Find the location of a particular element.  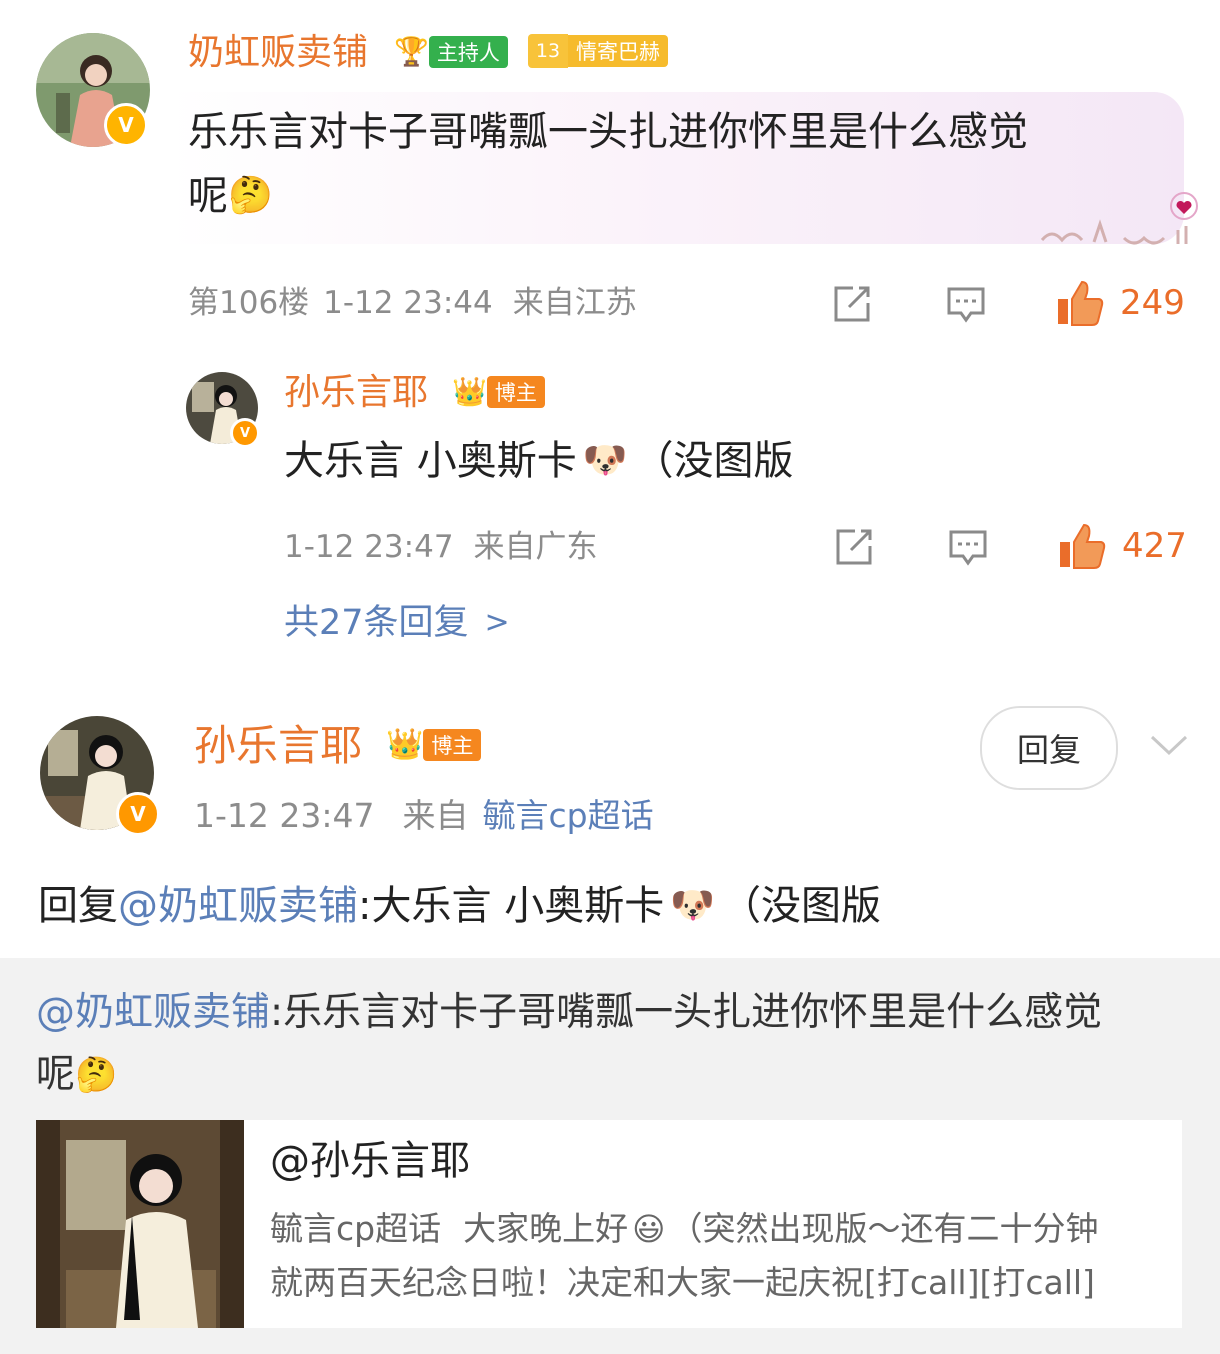

sub-reply-username: 孙乐言耶 is located at coordinates (356, 393).